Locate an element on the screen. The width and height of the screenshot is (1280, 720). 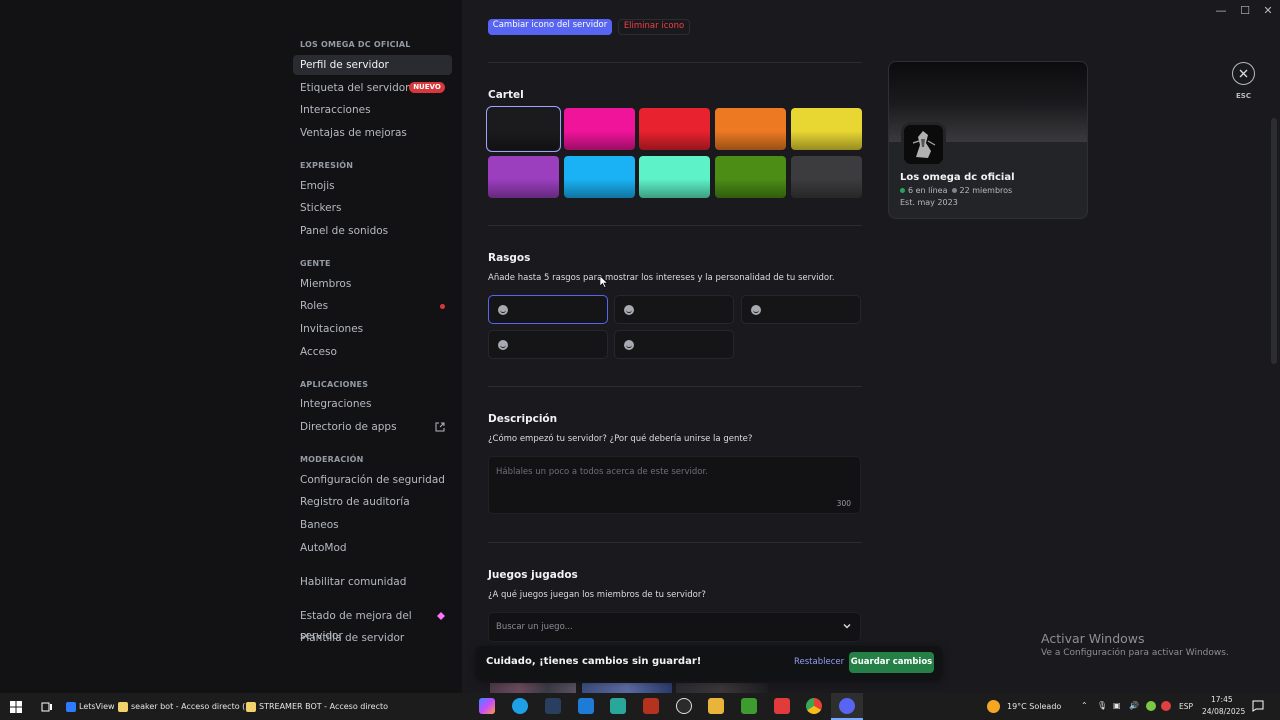
taskbar-app-seaker-bot: seaker bot - Acceso directo (2) is located at coordinates (185, 706).